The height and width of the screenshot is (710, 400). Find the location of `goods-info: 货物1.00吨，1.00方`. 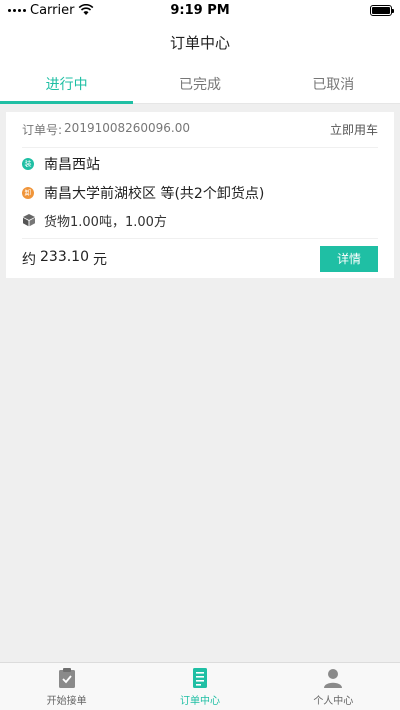

goods-info: 货物1.00吨，1.00方 is located at coordinates (105, 222).